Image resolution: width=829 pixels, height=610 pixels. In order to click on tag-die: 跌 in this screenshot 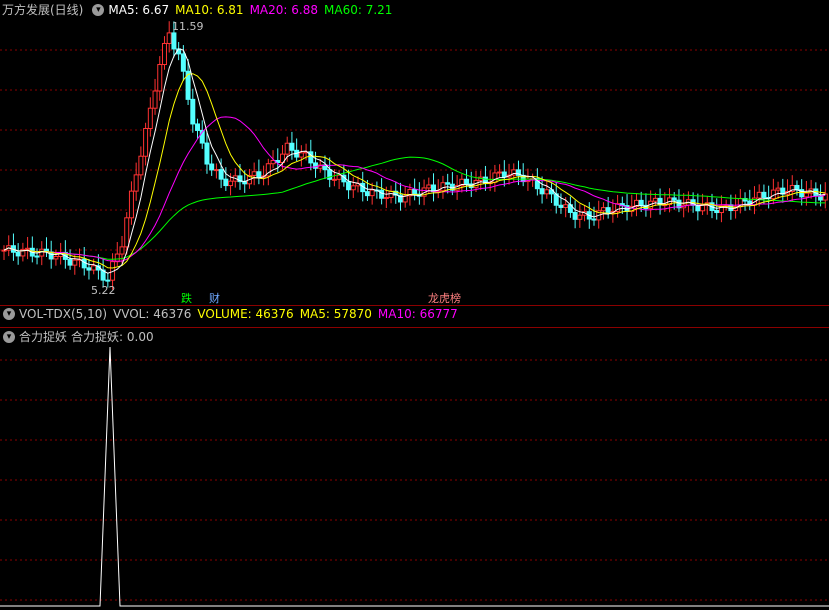, I will do `click(186, 299)`.